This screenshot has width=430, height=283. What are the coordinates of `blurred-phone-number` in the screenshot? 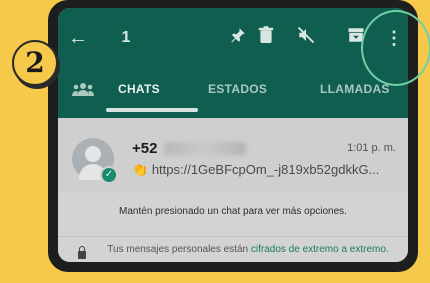 It's located at (205, 148).